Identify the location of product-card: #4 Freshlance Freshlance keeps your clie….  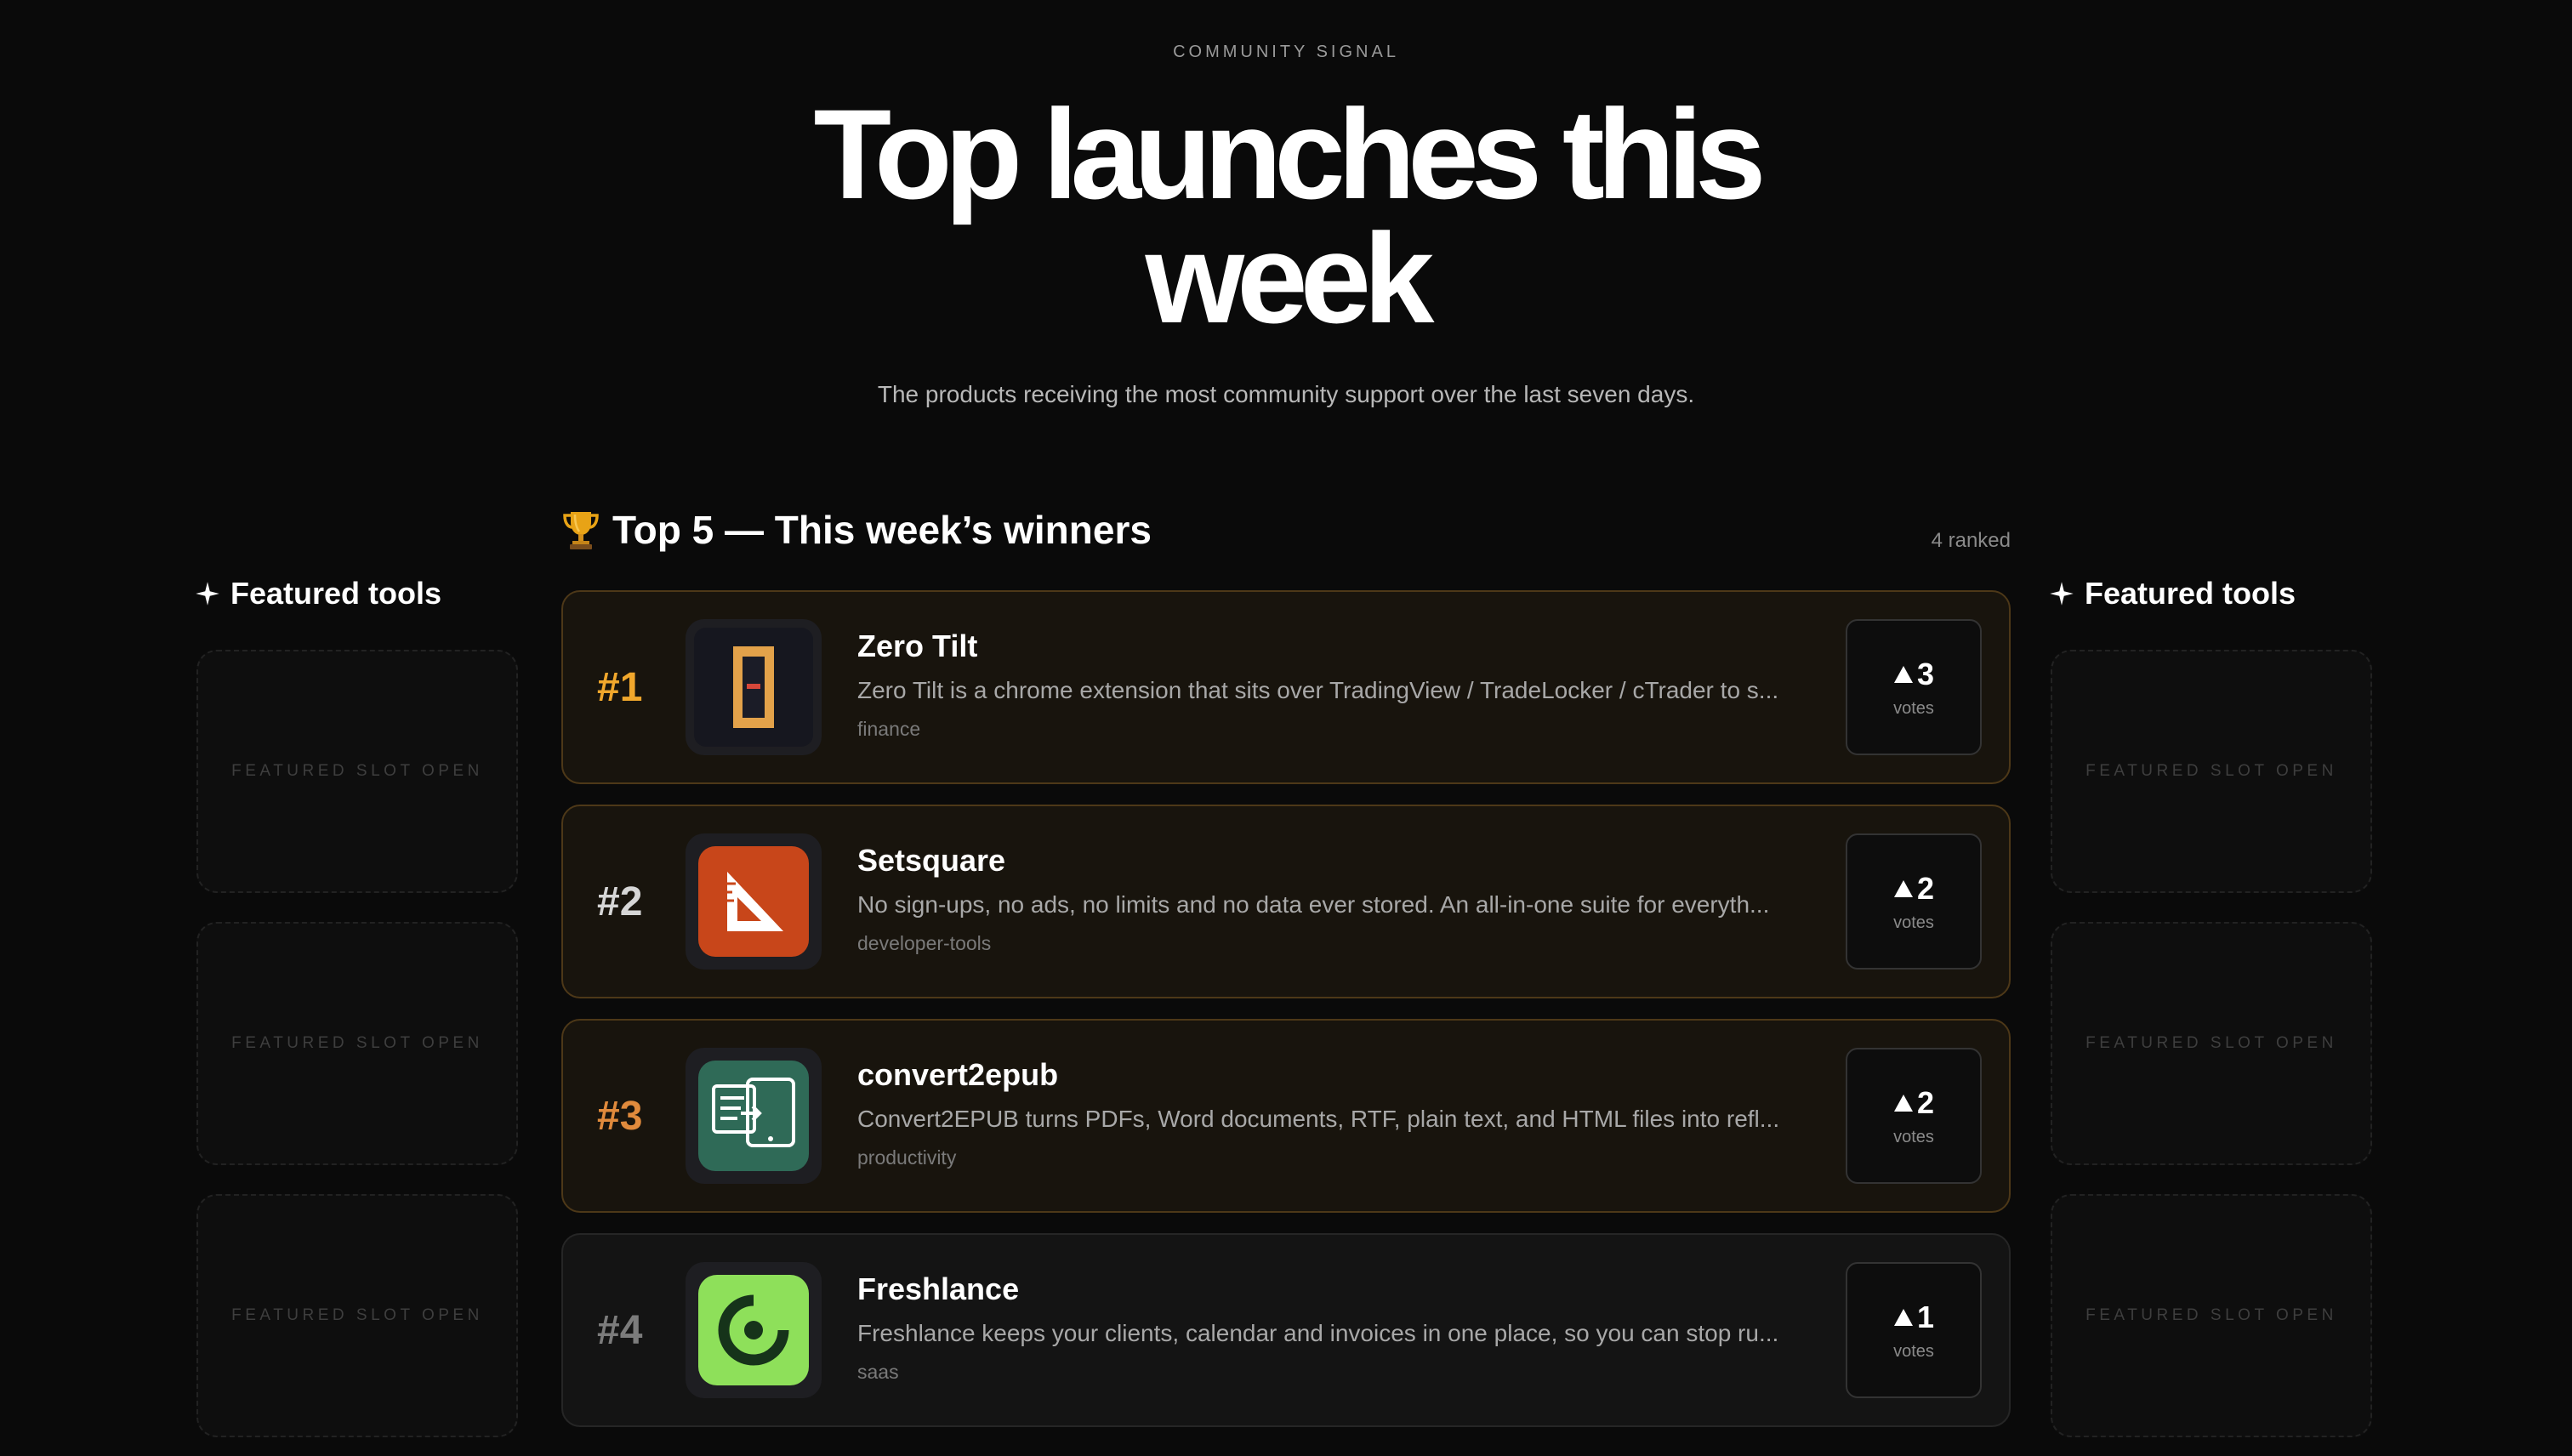
(1286, 1330).